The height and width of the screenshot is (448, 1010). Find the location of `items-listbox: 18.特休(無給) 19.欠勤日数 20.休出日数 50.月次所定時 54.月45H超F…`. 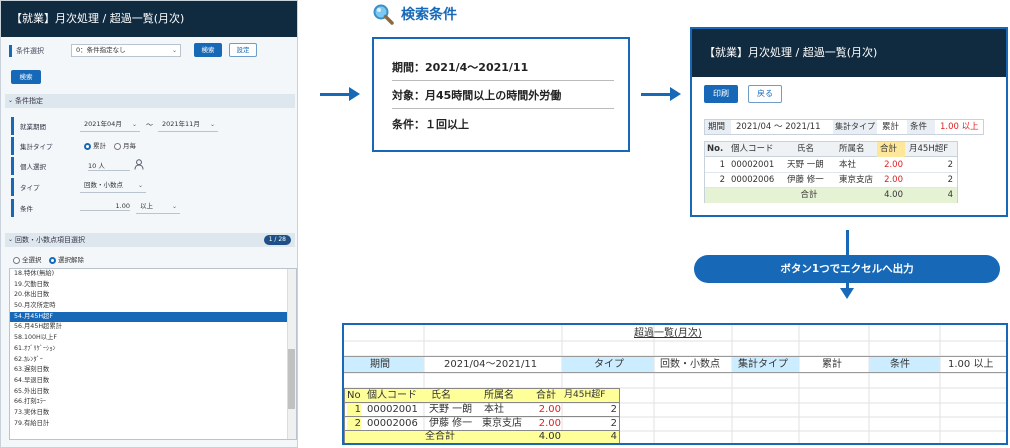

items-listbox: 18.特休(無給) 19.欠勤日数 20.休出日数 50.月次所定時 54.月45H超F… is located at coordinates (153, 354).